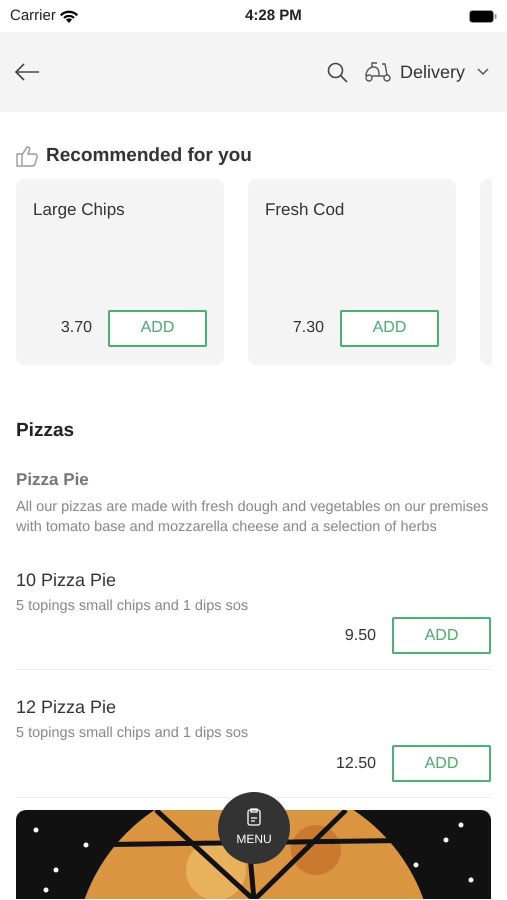  Describe the element at coordinates (69, 16) in the screenshot. I see `wifi-icon` at that location.